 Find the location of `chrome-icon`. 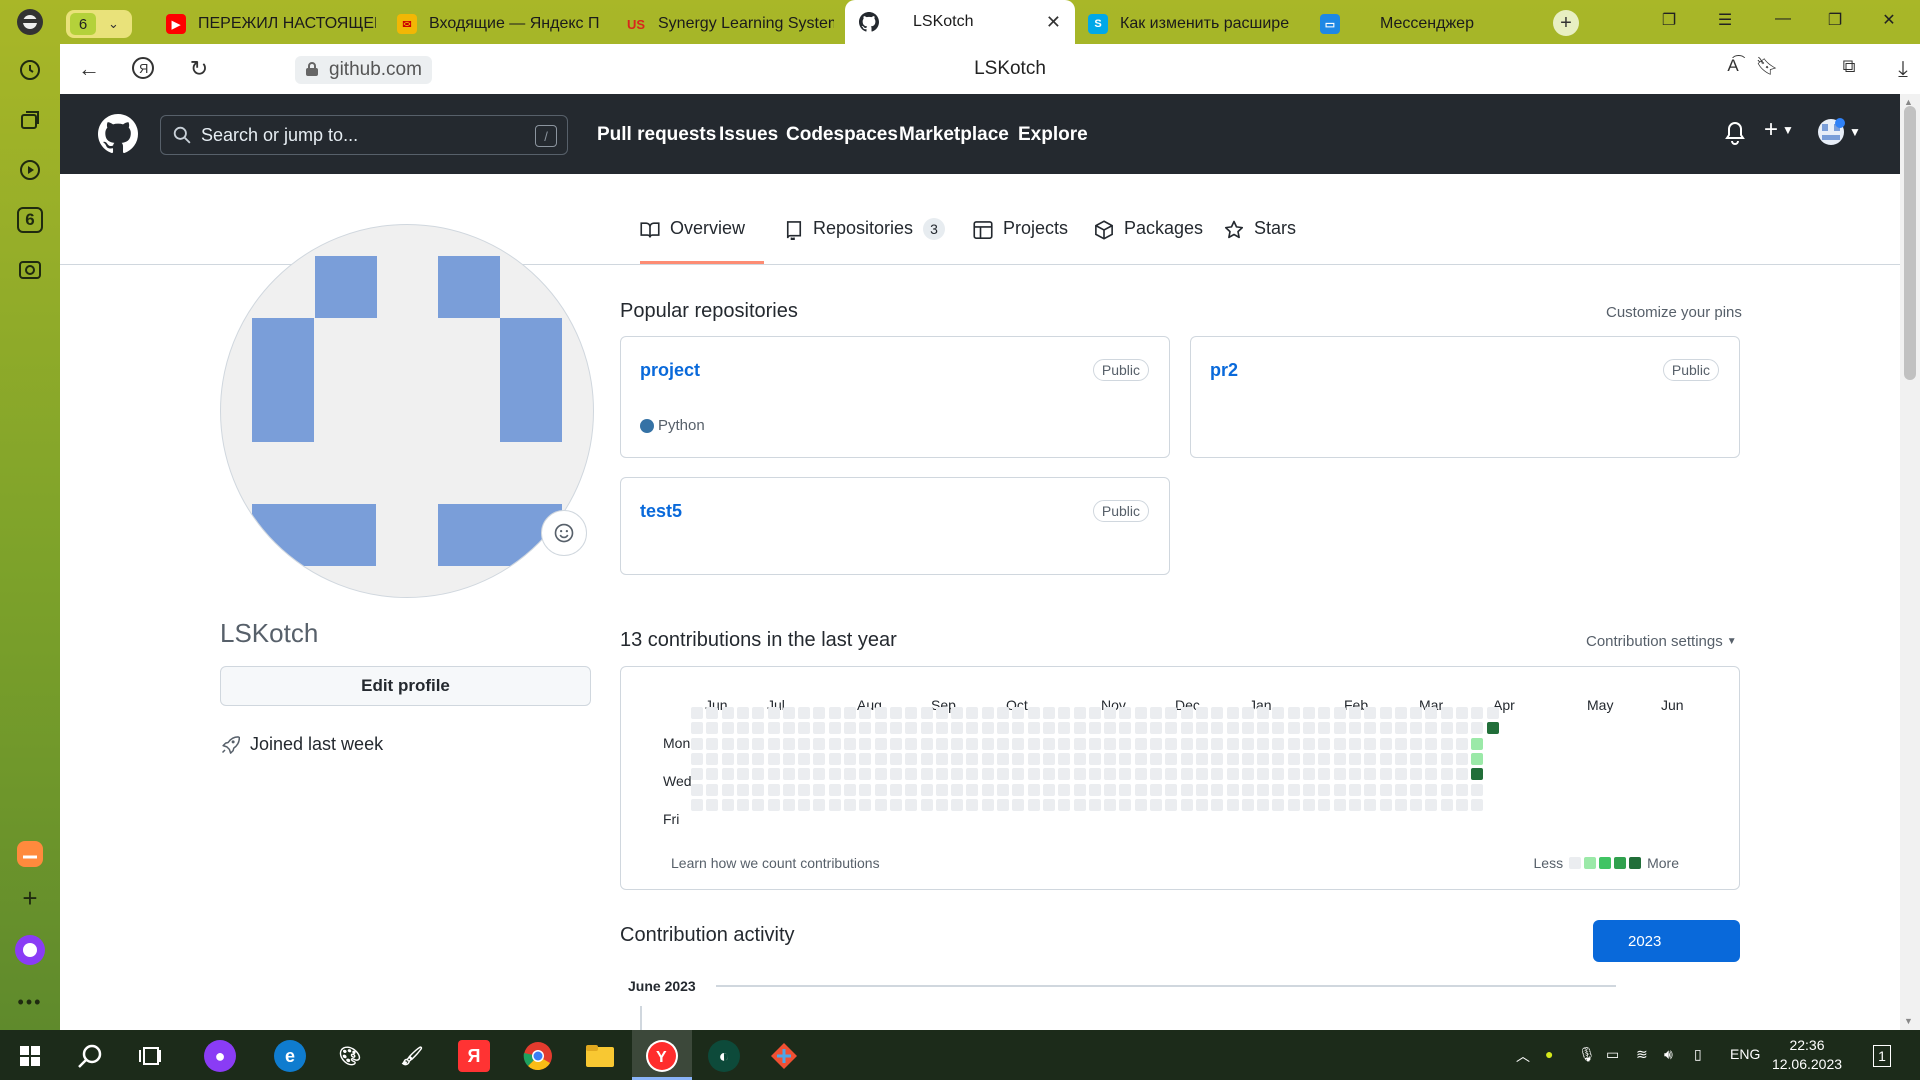

chrome-icon is located at coordinates (538, 1056).